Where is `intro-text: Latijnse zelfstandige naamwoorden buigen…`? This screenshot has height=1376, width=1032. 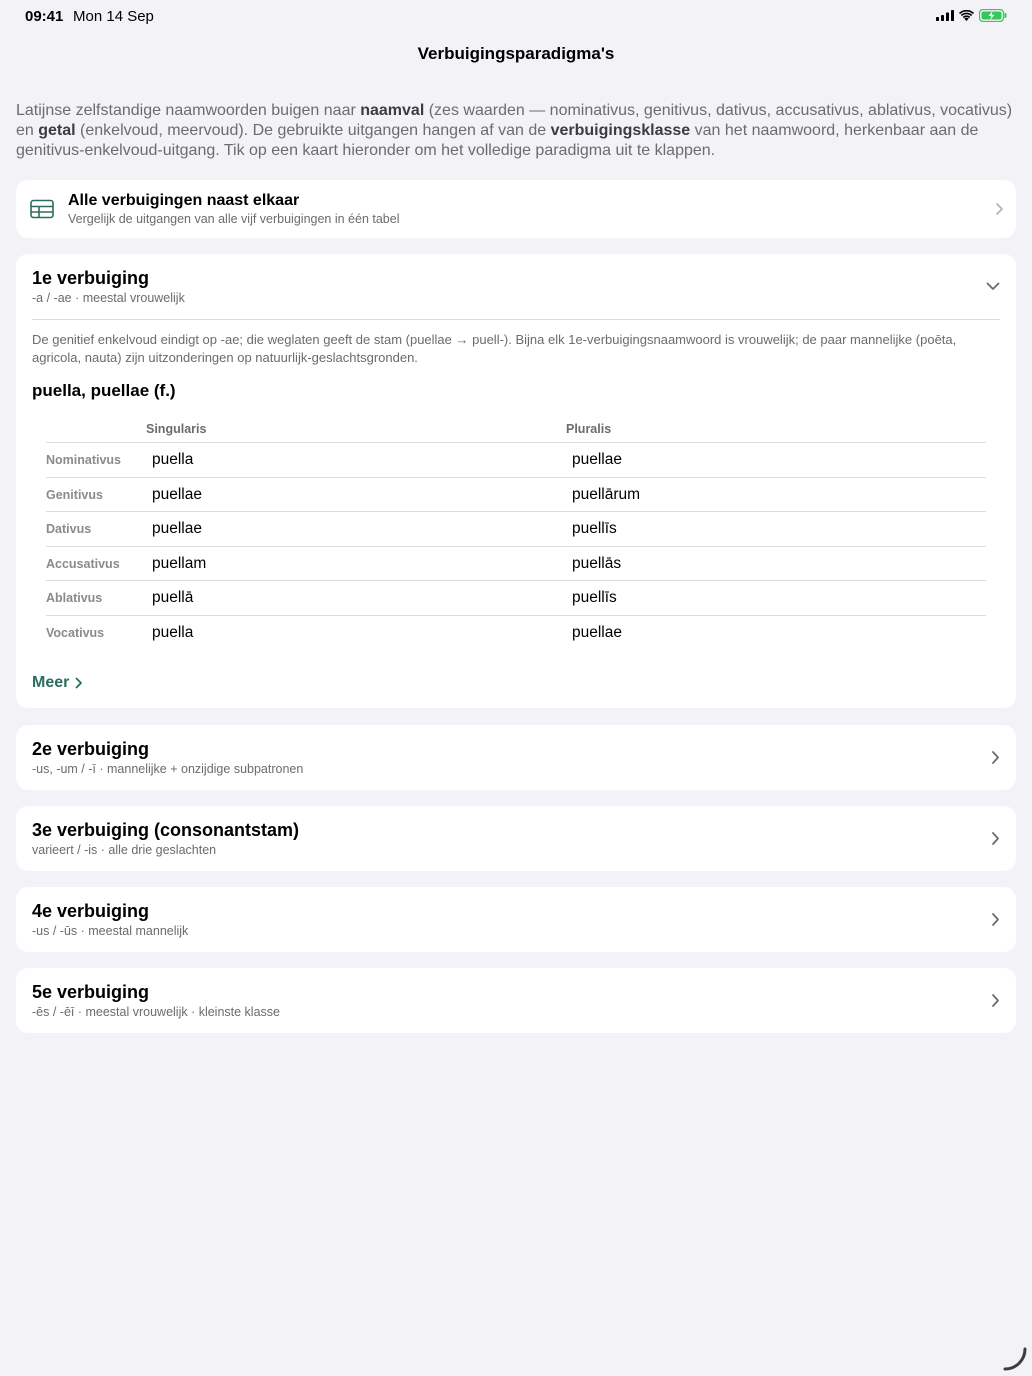 intro-text: Latijnse zelfstandige naamwoorden buigen… is located at coordinates (516, 131).